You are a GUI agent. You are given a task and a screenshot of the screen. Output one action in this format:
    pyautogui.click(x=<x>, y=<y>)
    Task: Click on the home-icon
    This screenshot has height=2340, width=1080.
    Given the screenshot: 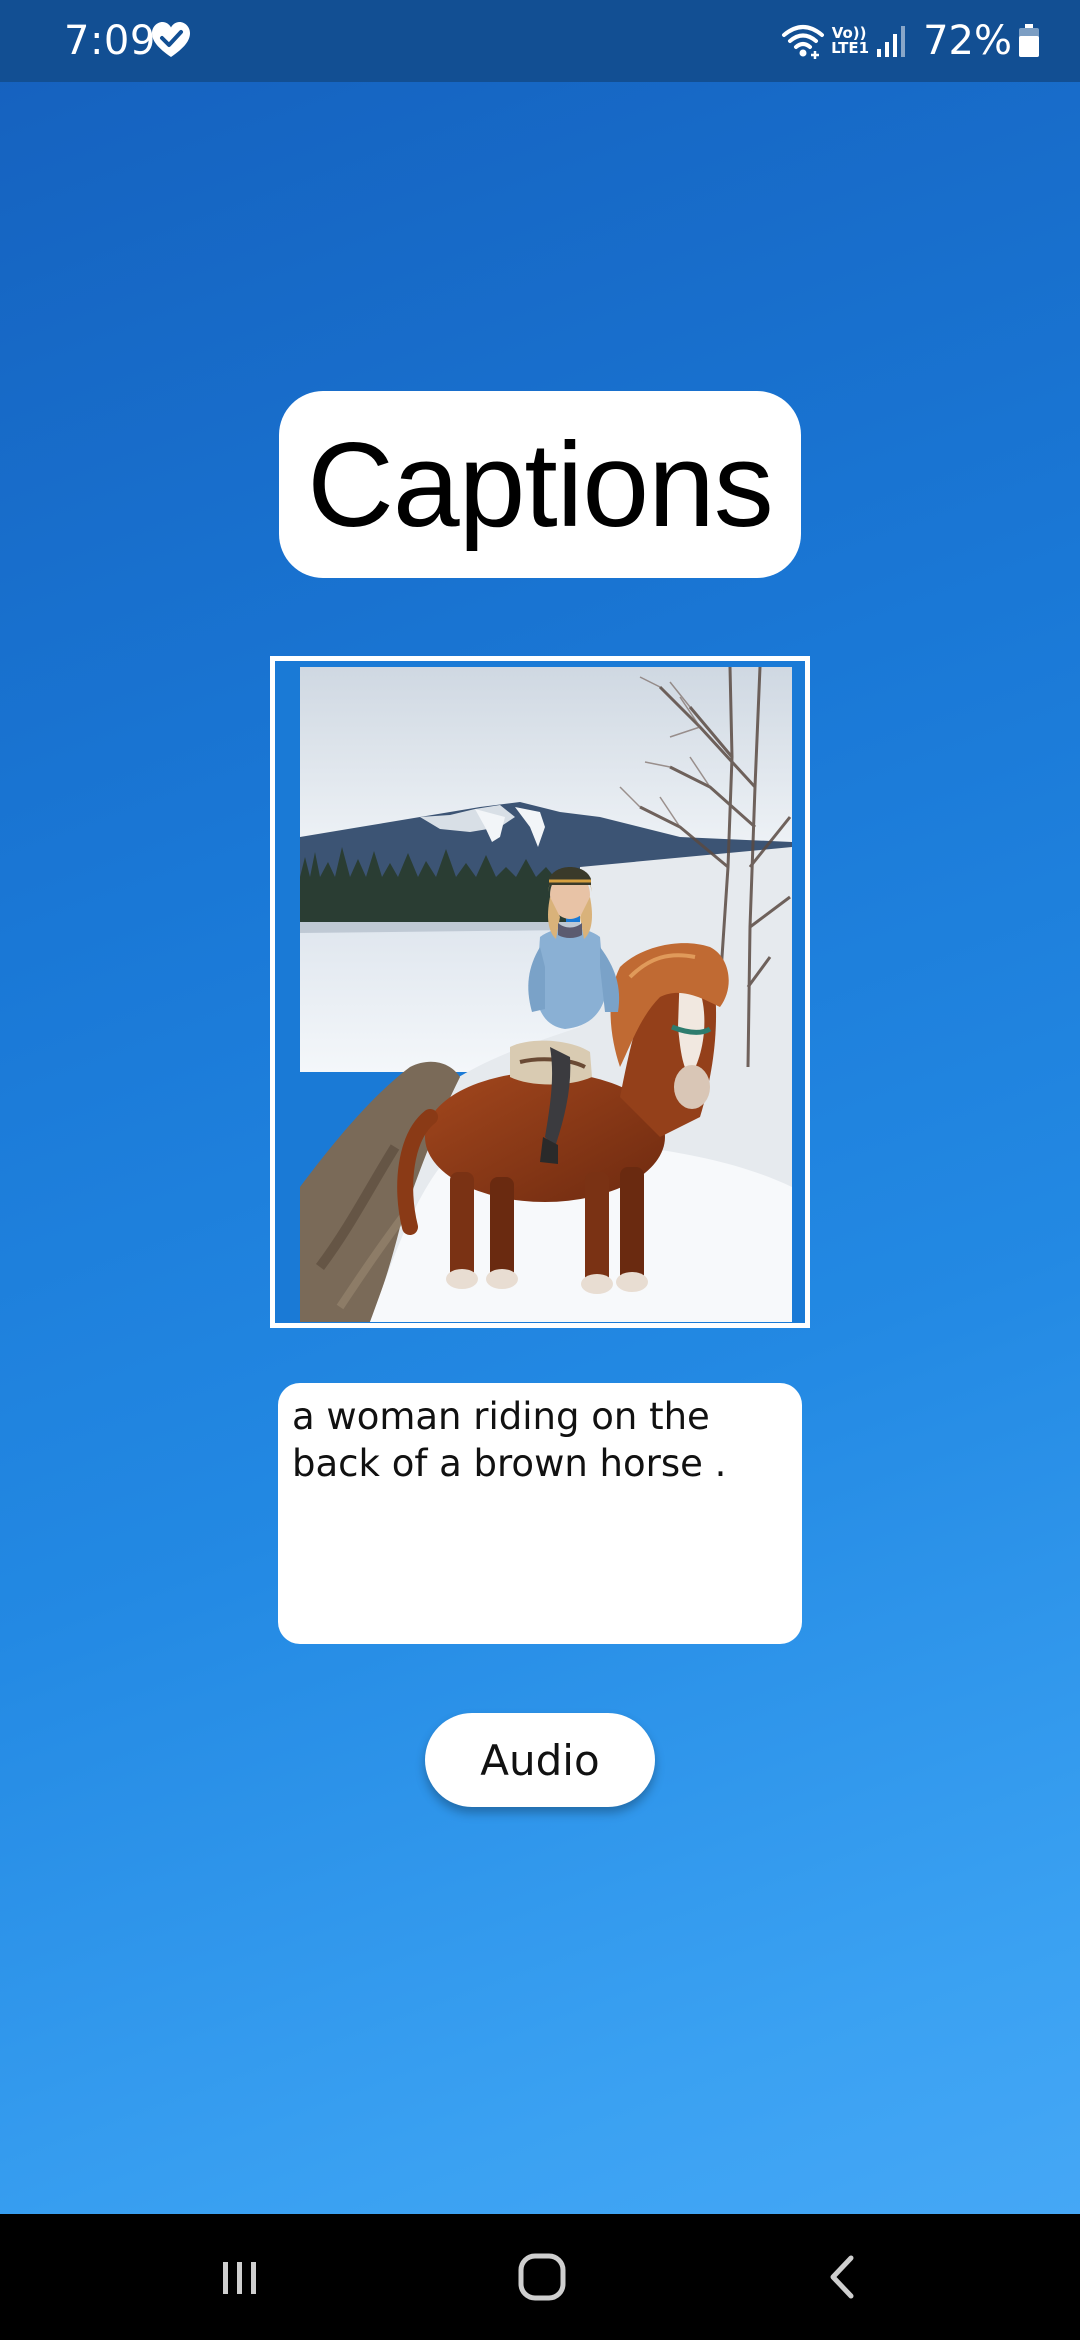 What is the action you would take?
    pyautogui.click(x=542, y=2277)
    